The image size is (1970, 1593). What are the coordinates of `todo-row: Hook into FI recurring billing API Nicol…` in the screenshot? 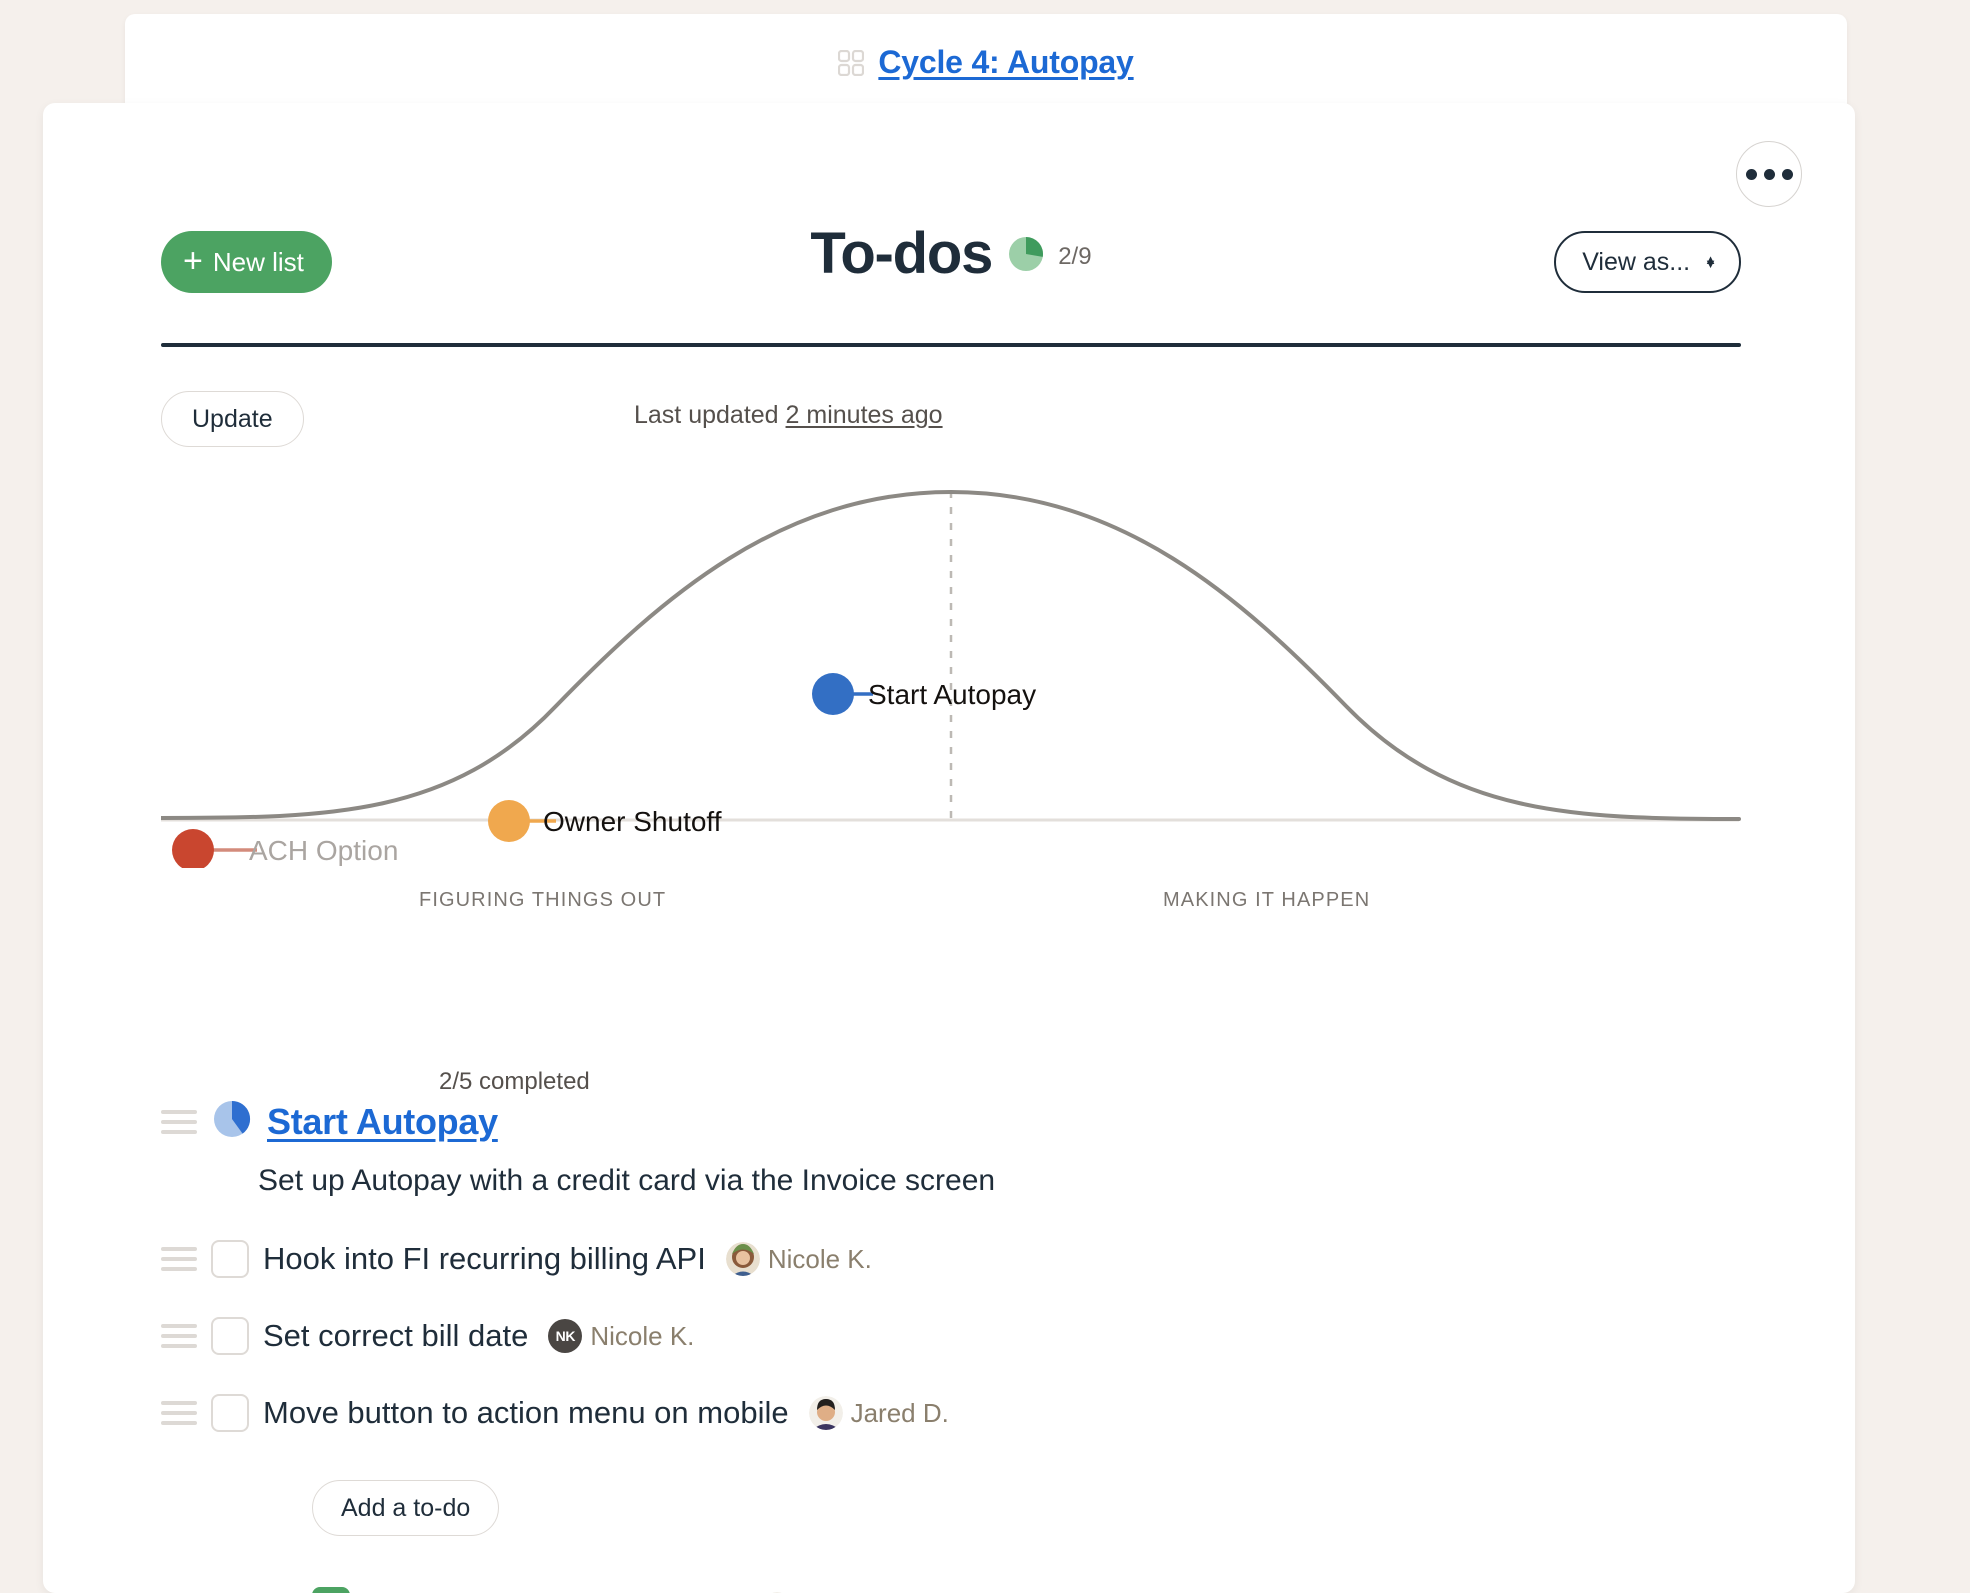 It's located at (516, 1259).